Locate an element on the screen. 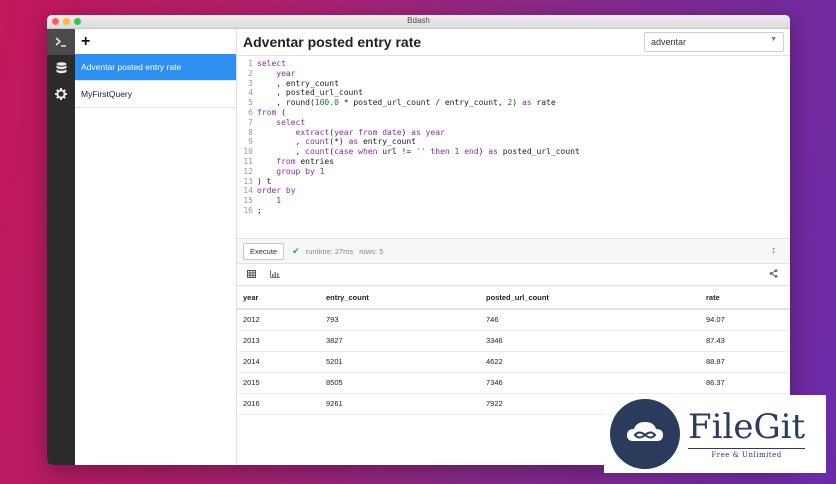 This screenshot has height=484, width=836. table-cell: 5201 is located at coordinates (400, 362).